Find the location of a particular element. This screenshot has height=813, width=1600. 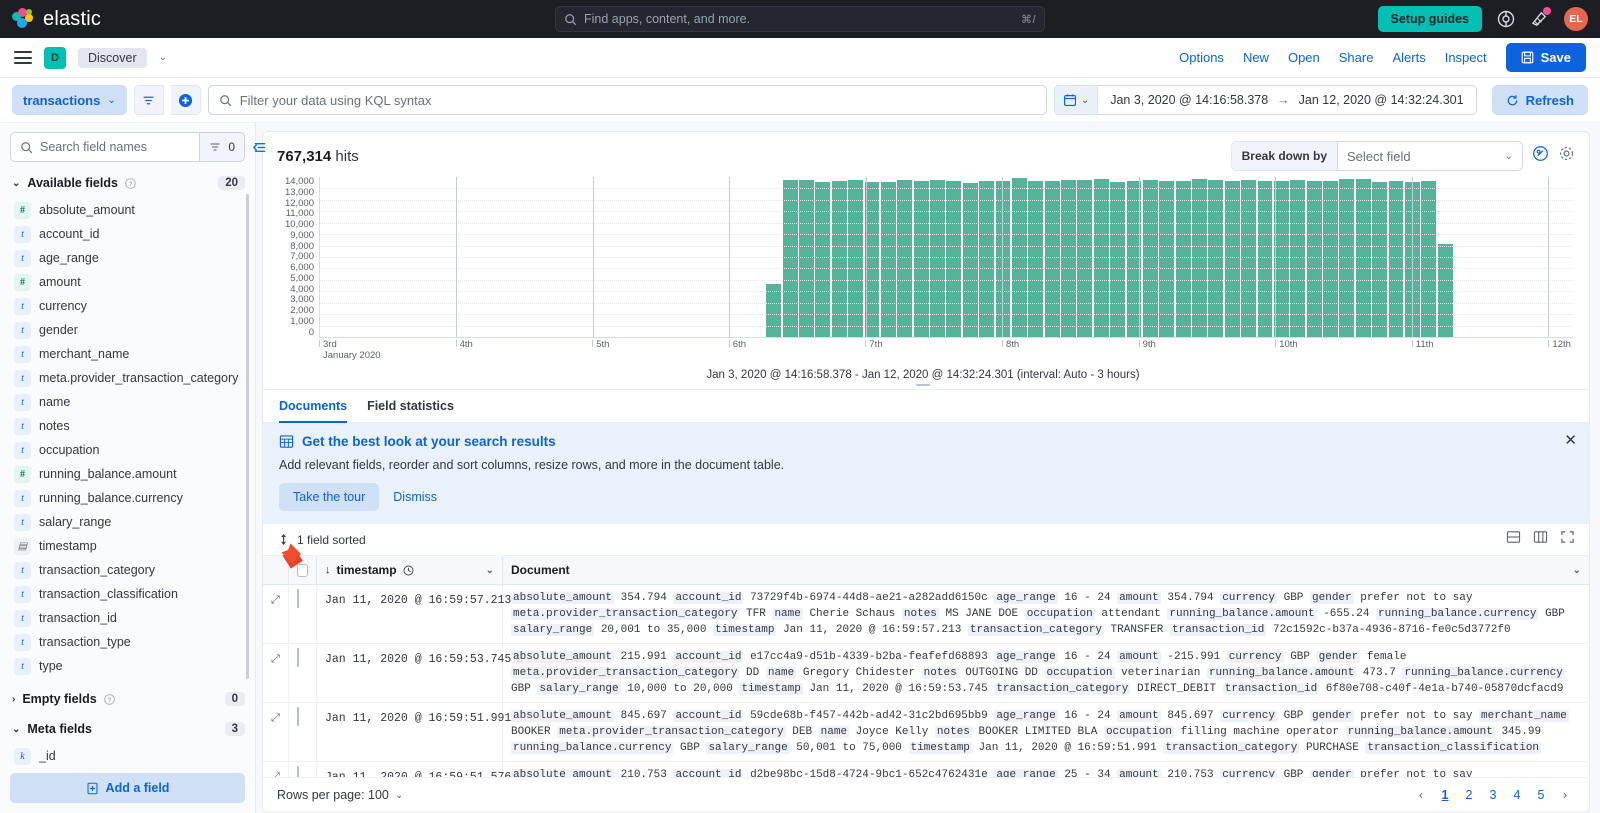

menu-icon is located at coordinates (23, 58).